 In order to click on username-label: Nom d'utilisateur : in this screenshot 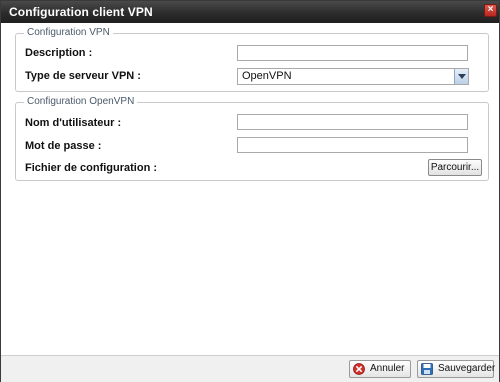, I will do `click(73, 123)`.